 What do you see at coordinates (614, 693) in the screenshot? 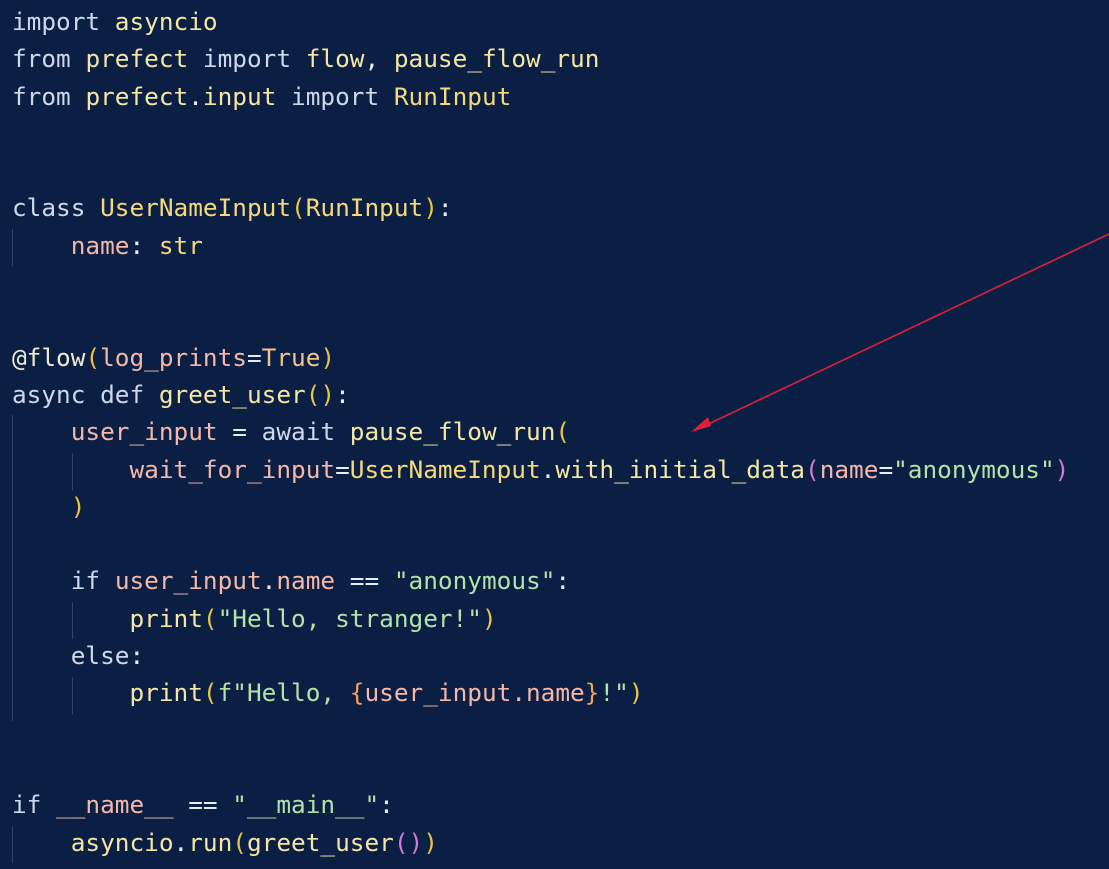
I see `code-token: !"` at bounding box center [614, 693].